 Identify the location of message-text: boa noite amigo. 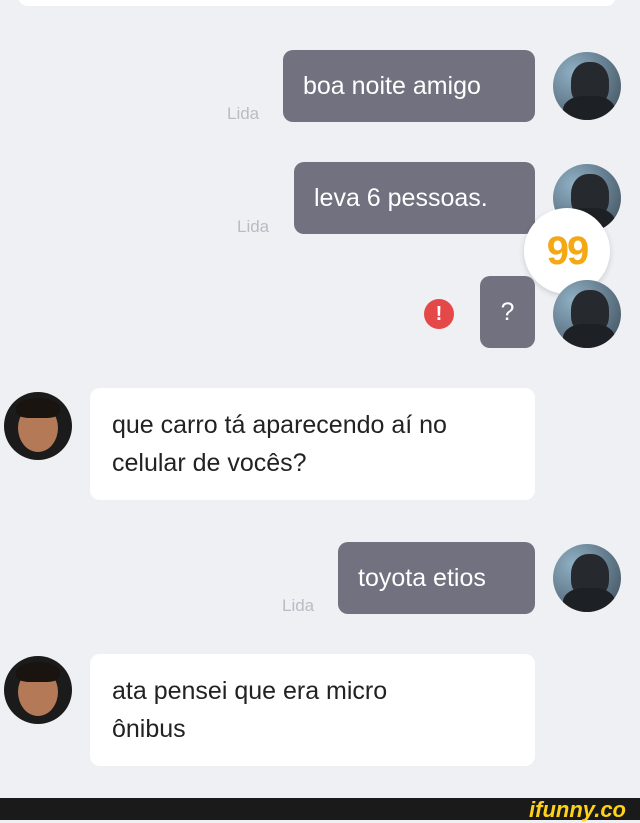
(392, 86).